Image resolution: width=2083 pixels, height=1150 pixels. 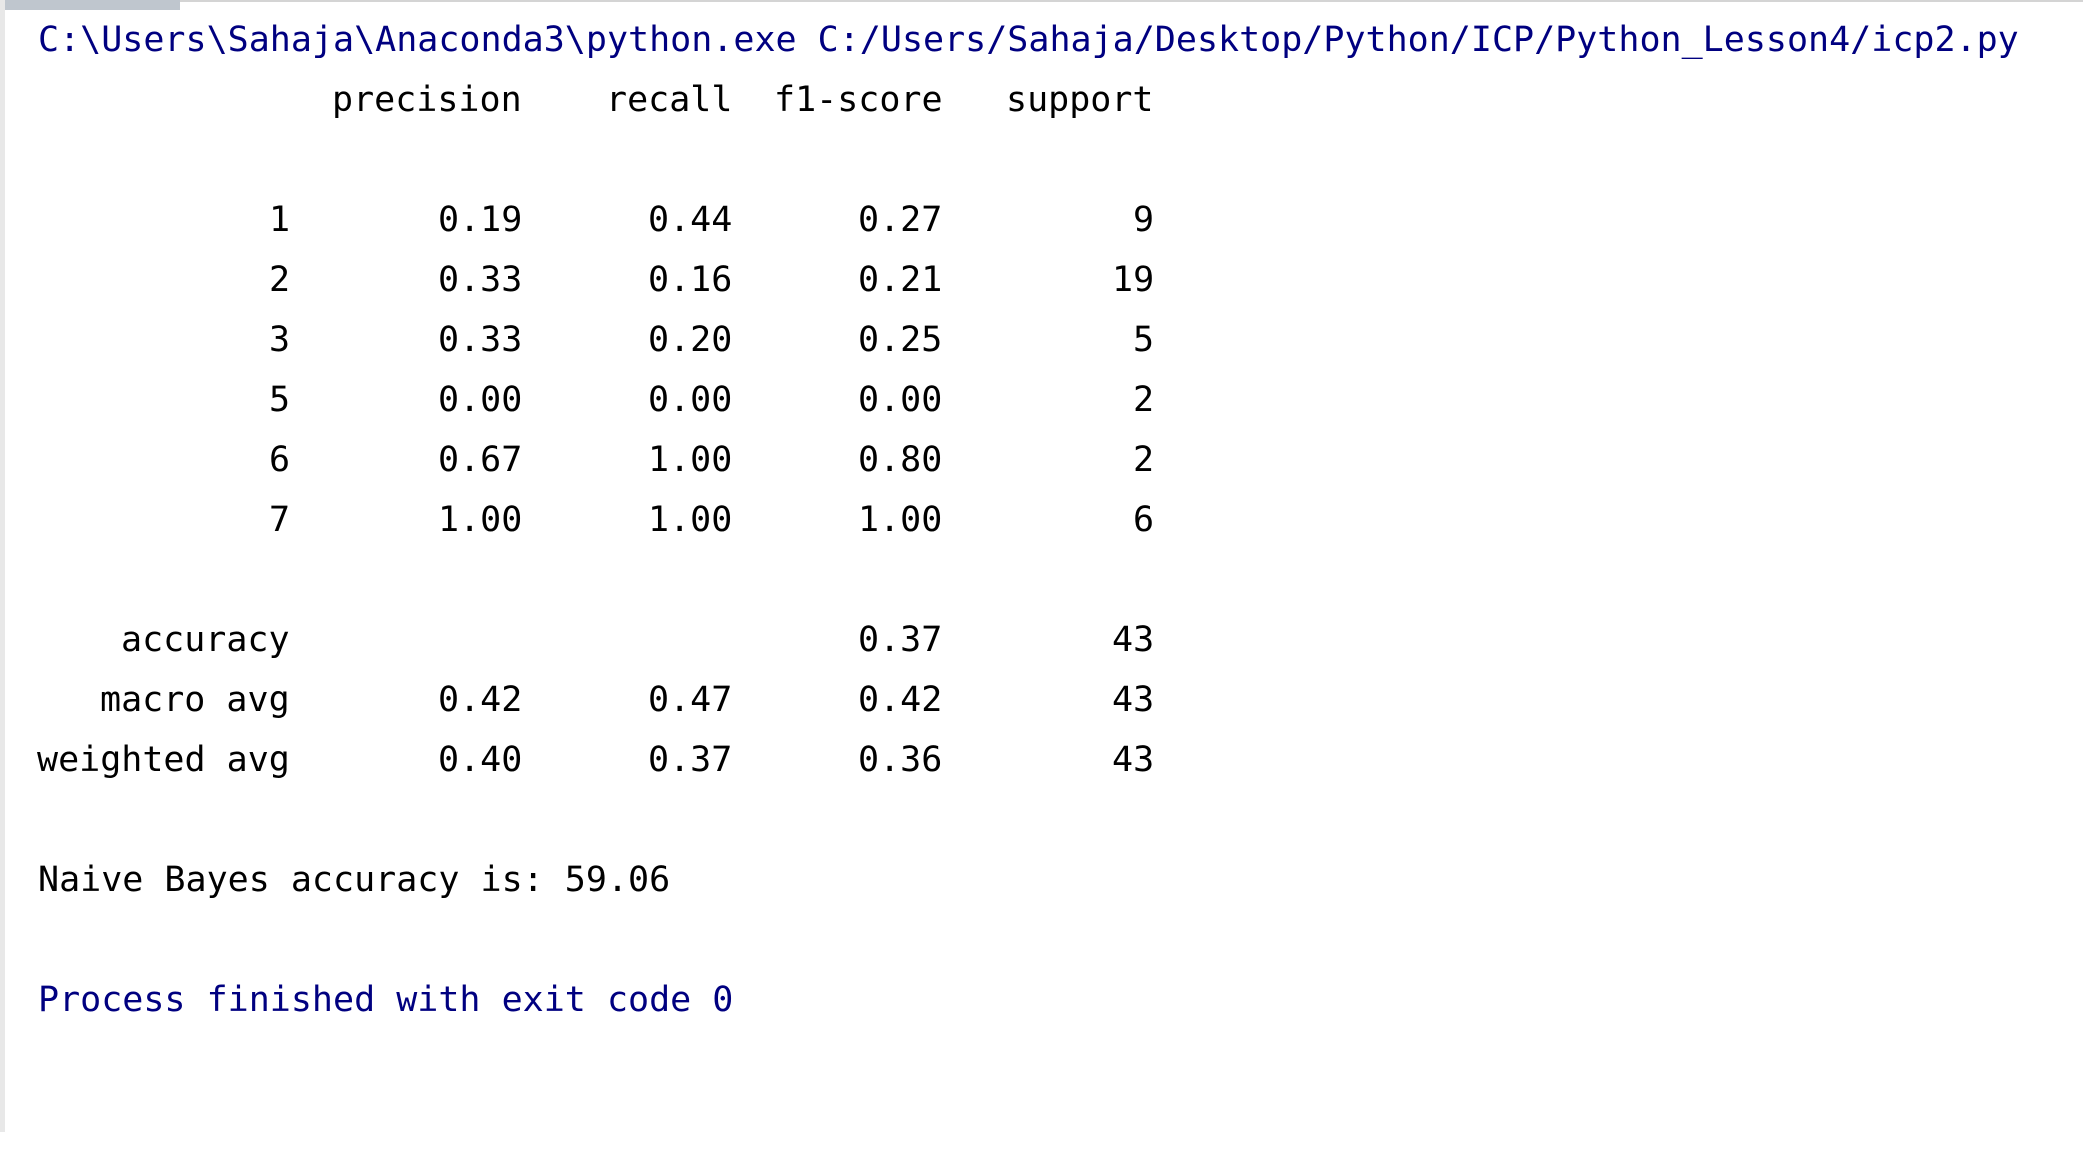 What do you see at coordinates (480, 460) in the screenshot?
I see `row-precision: 0.67` at bounding box center [480, 460].